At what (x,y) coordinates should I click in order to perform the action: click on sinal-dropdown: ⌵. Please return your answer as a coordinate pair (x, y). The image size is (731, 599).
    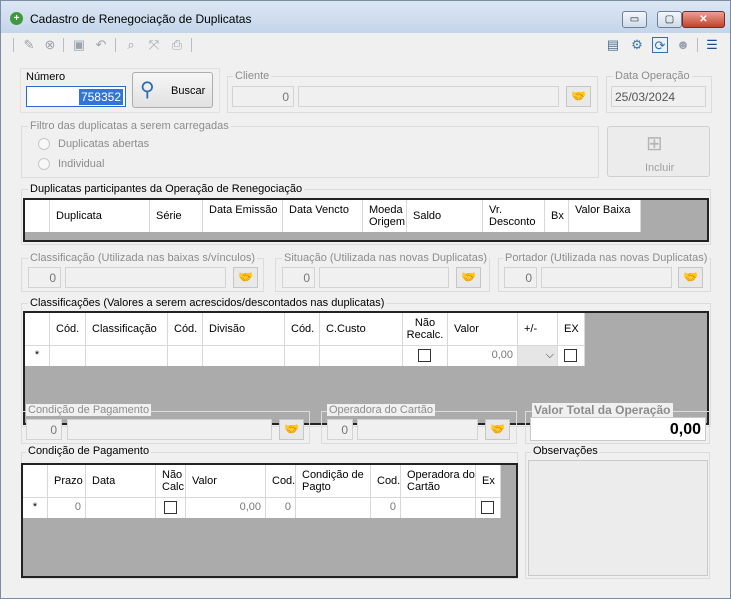
    Looking at the image, I should click on (538, 355).